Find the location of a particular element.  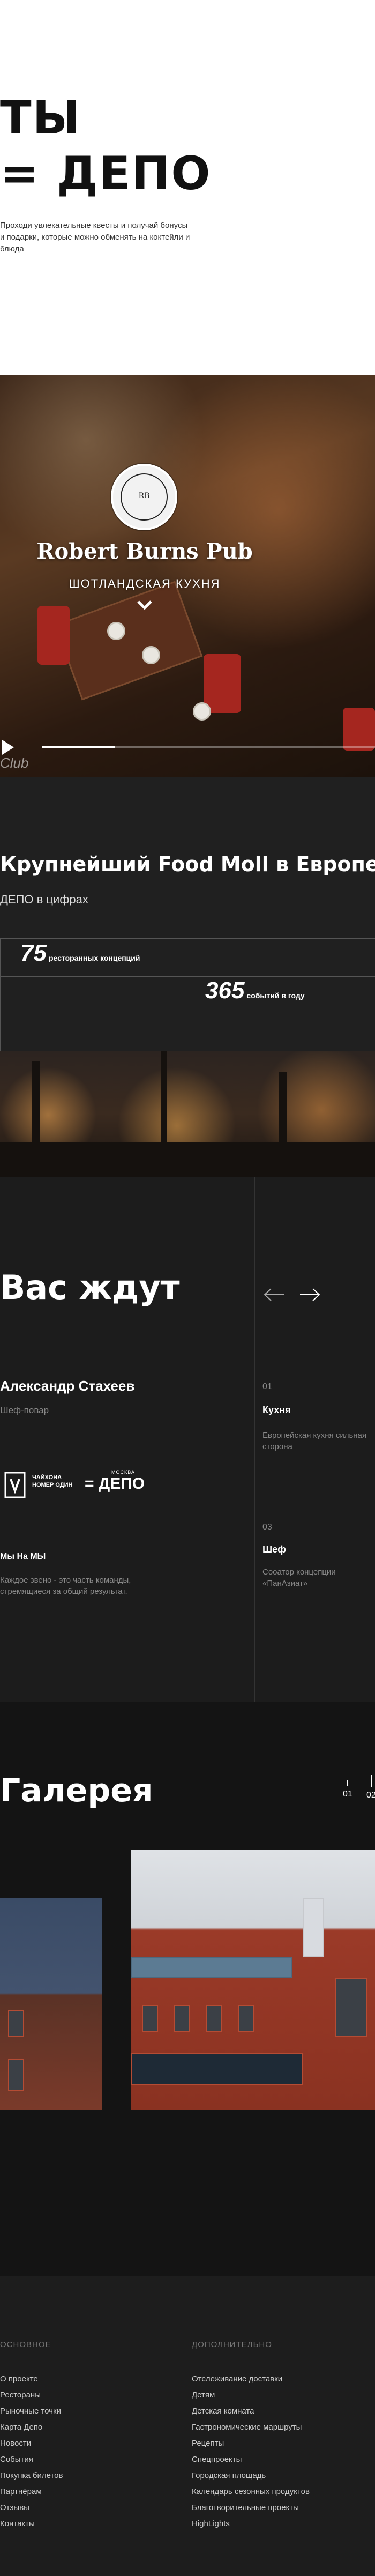

venue-cuisine: ШОТЛАНДСКАЯ КУХНЯ is located at coordinates (145, 584).